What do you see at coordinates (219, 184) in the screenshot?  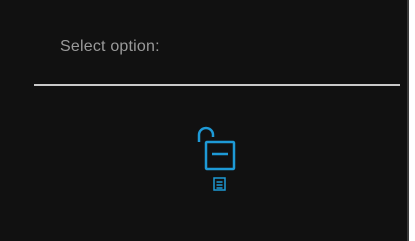 I see `document-icon` at bounding box center [219, 184].